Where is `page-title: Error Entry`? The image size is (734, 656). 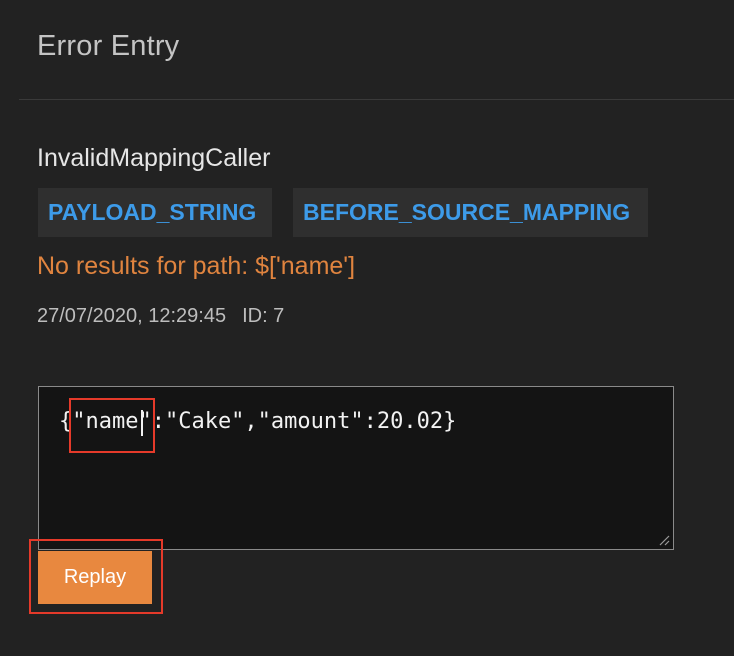 page-title: Error Entry is located at coordinates (108, 46).